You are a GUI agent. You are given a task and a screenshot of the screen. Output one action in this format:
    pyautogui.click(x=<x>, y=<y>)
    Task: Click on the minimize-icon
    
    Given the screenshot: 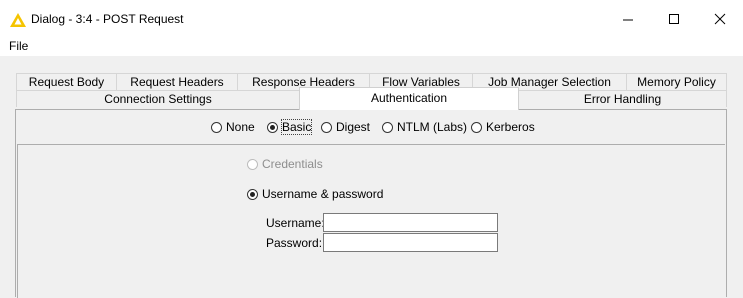 What is the action you would take?
    pyautogui.click(x=628, y=20)
    